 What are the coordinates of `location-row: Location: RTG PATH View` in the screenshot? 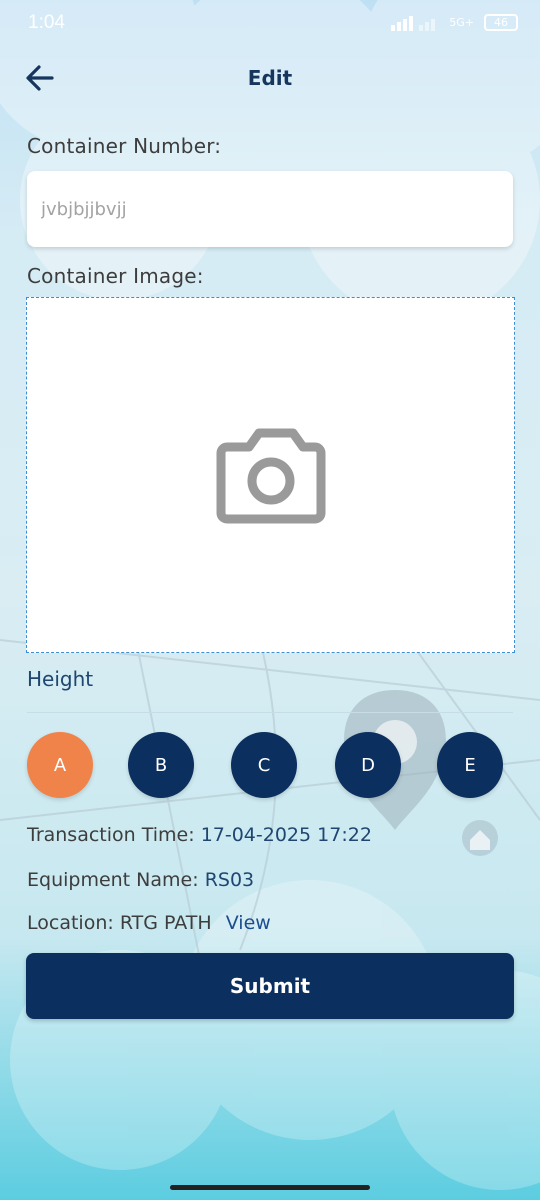 It's located at (149, 923).